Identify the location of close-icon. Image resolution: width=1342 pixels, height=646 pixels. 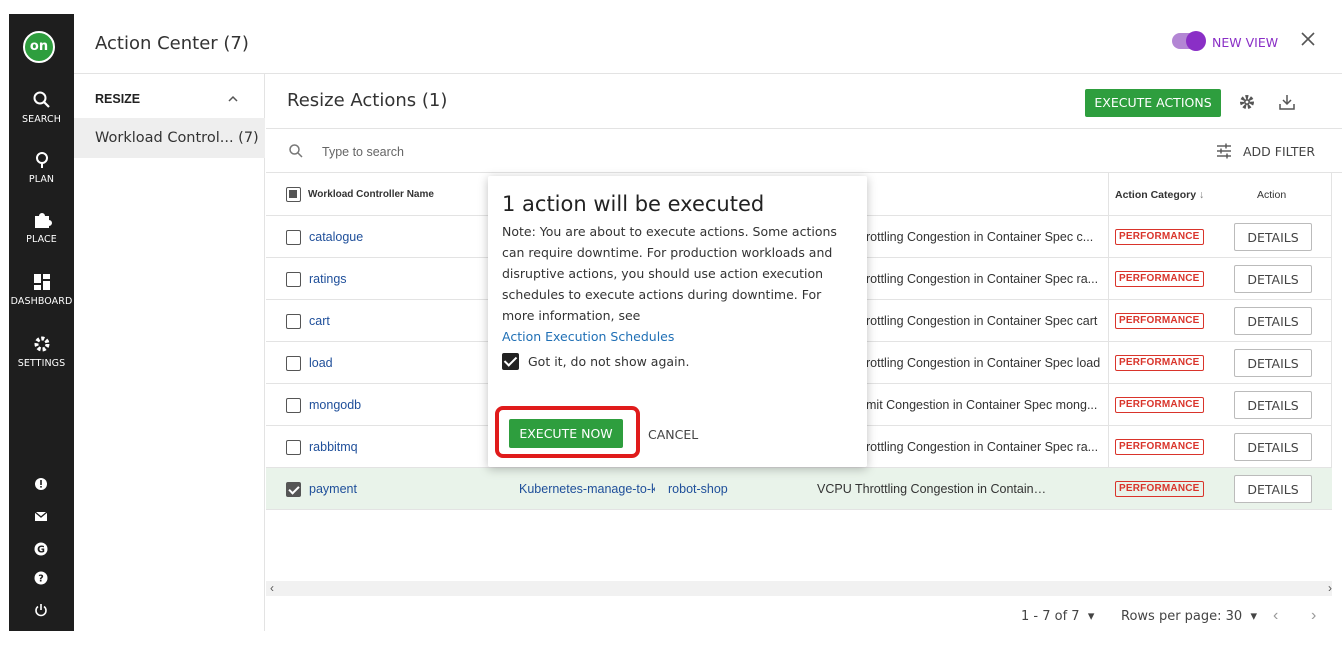
(1308, 39).